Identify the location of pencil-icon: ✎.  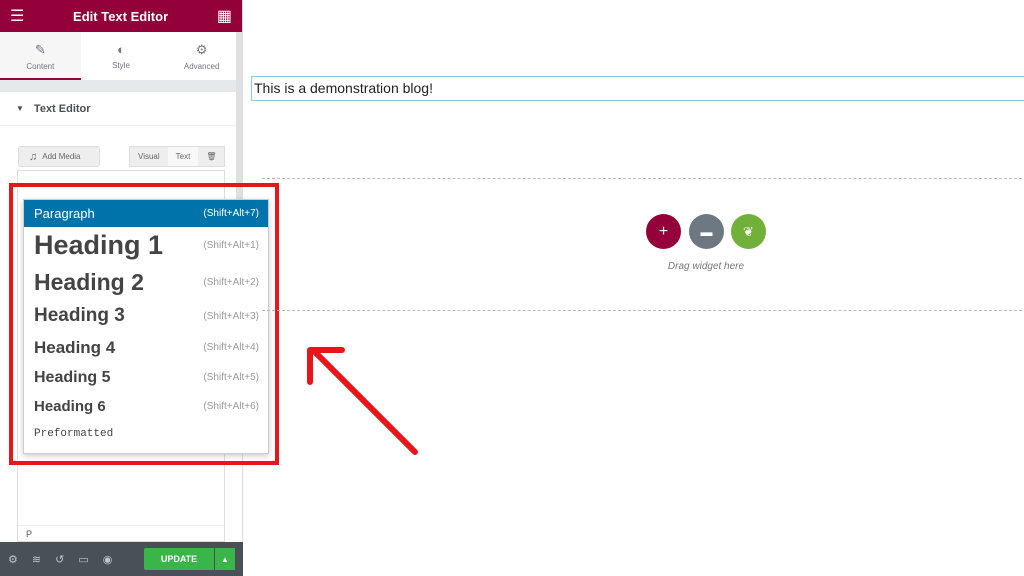
(40, 49).